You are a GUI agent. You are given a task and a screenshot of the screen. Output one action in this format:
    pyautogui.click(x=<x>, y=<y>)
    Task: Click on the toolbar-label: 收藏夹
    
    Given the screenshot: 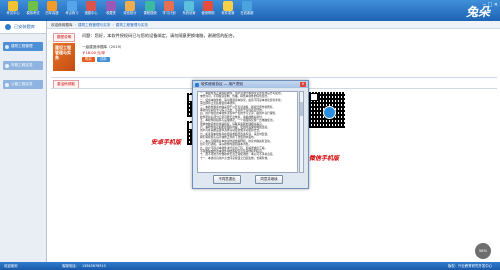 What is the action you would take?
    pyautogui.click(x=110, y=13)
    